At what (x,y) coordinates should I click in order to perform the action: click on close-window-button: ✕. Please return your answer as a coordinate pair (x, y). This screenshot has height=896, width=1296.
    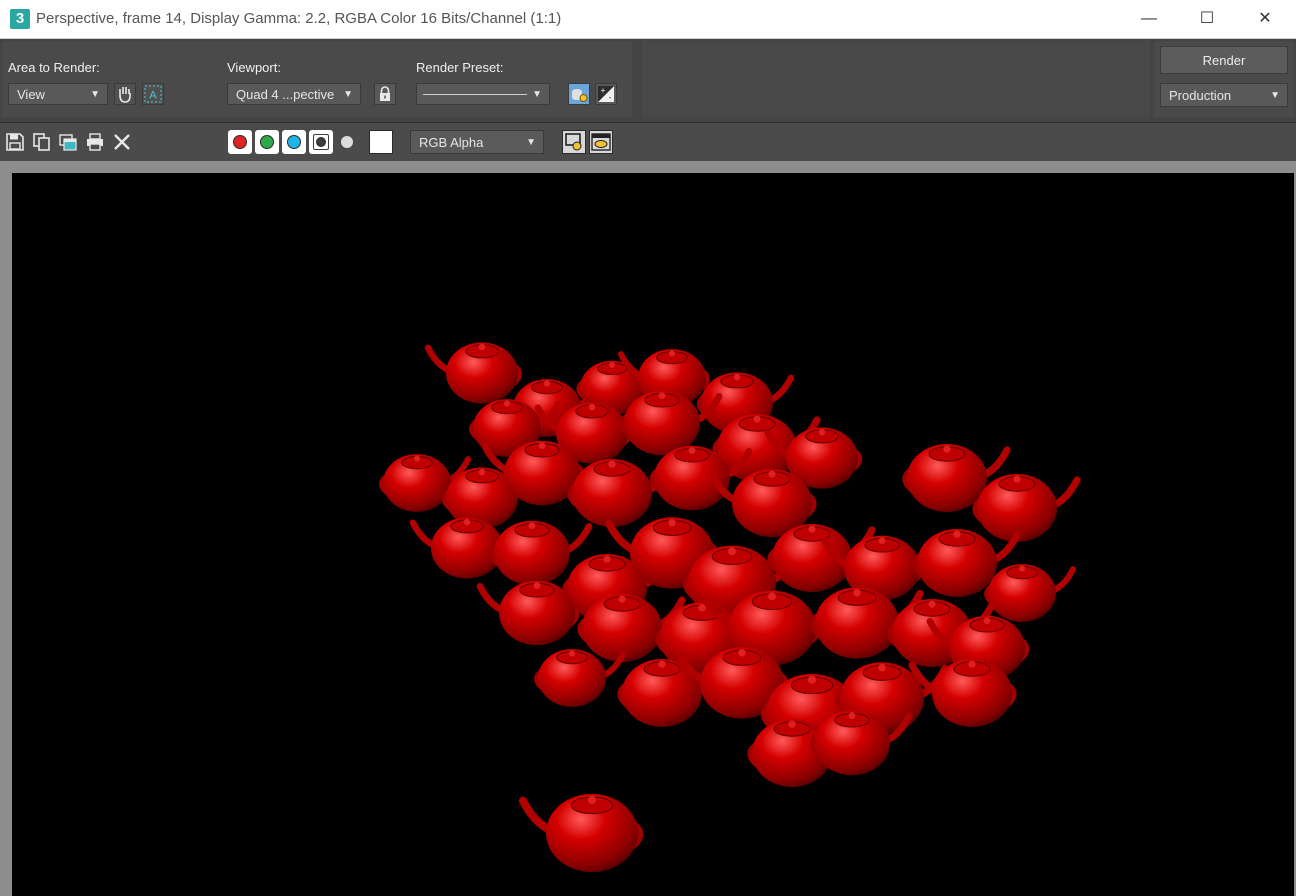
    Looking at the image, I should click on (1265, 19).